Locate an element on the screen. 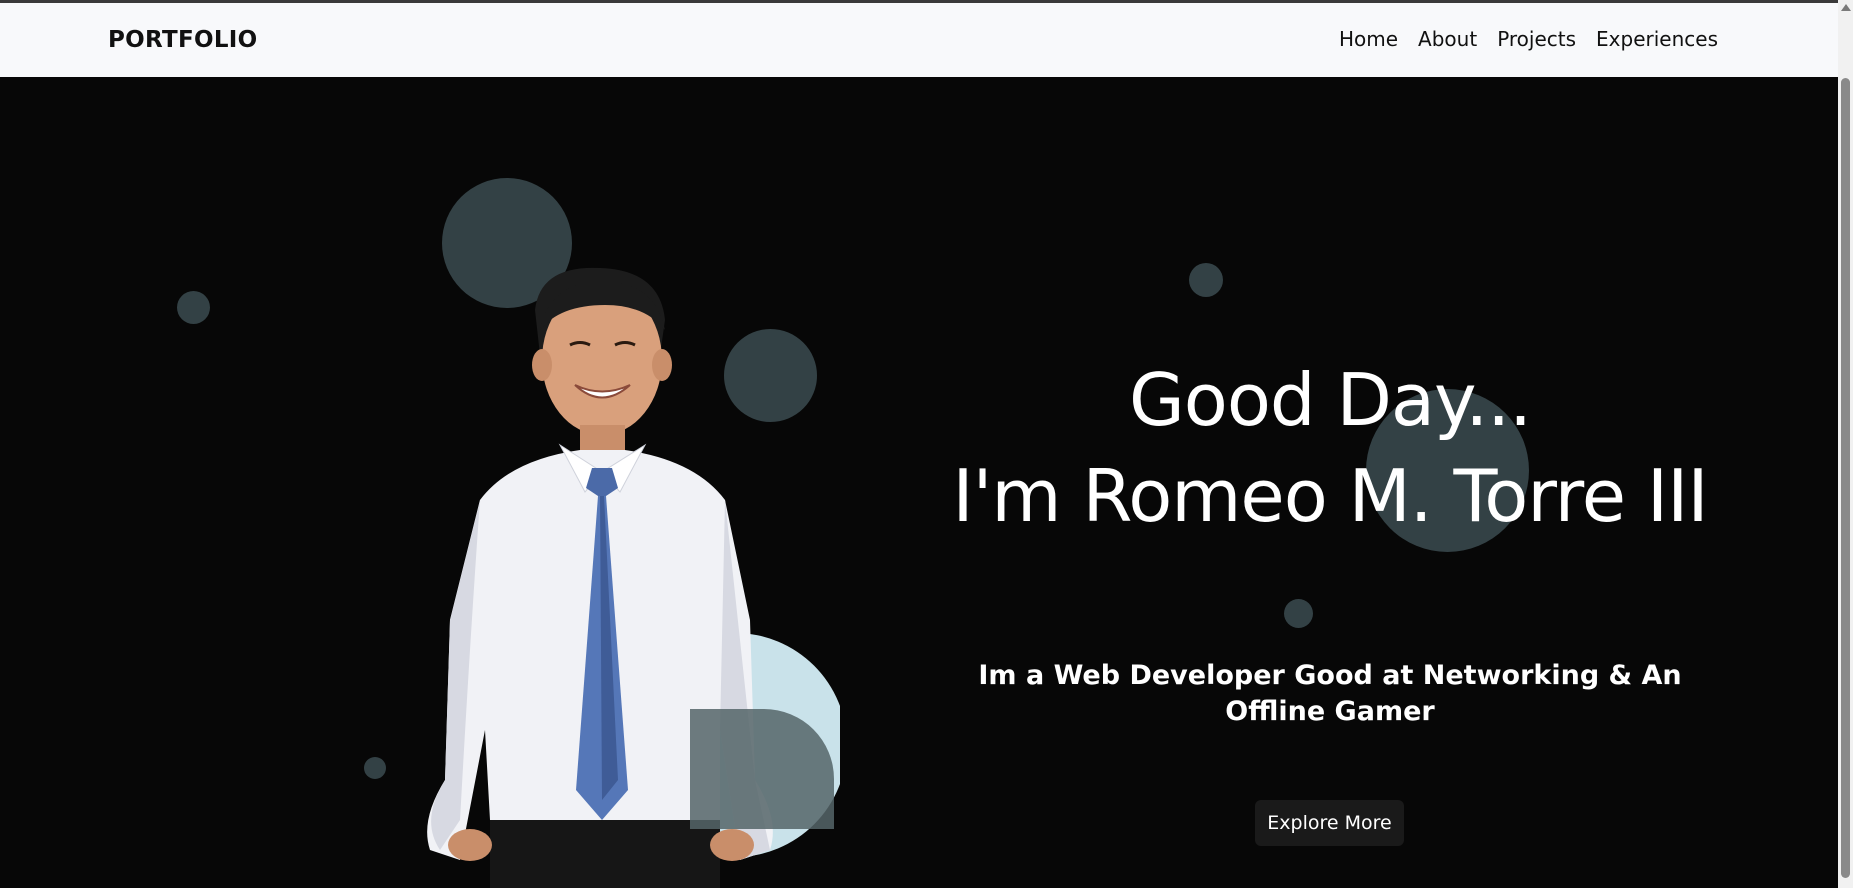 The image size is (1853, 888). scroll-up-arrow-icon is located at coordinates (1846, 7).